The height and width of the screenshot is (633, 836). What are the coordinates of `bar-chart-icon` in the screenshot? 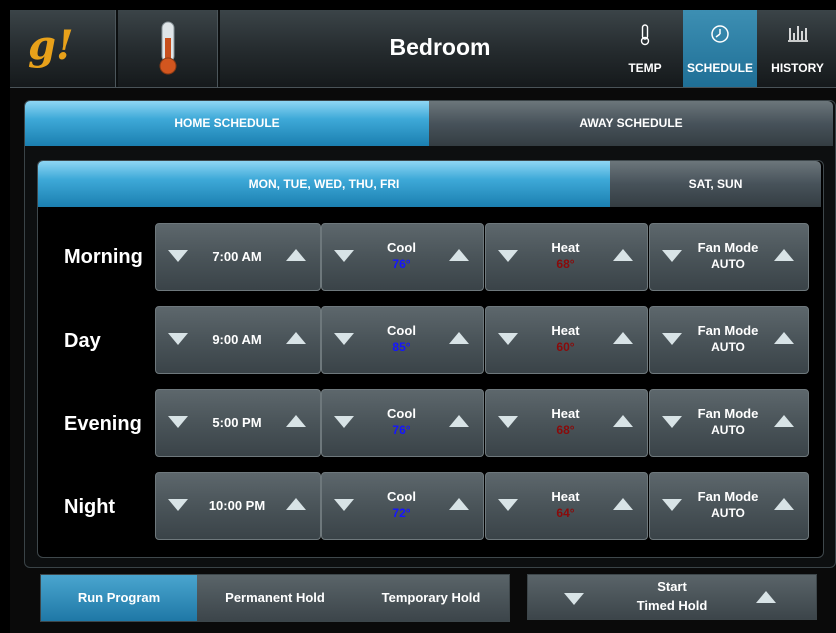 It's located at (797, 35).